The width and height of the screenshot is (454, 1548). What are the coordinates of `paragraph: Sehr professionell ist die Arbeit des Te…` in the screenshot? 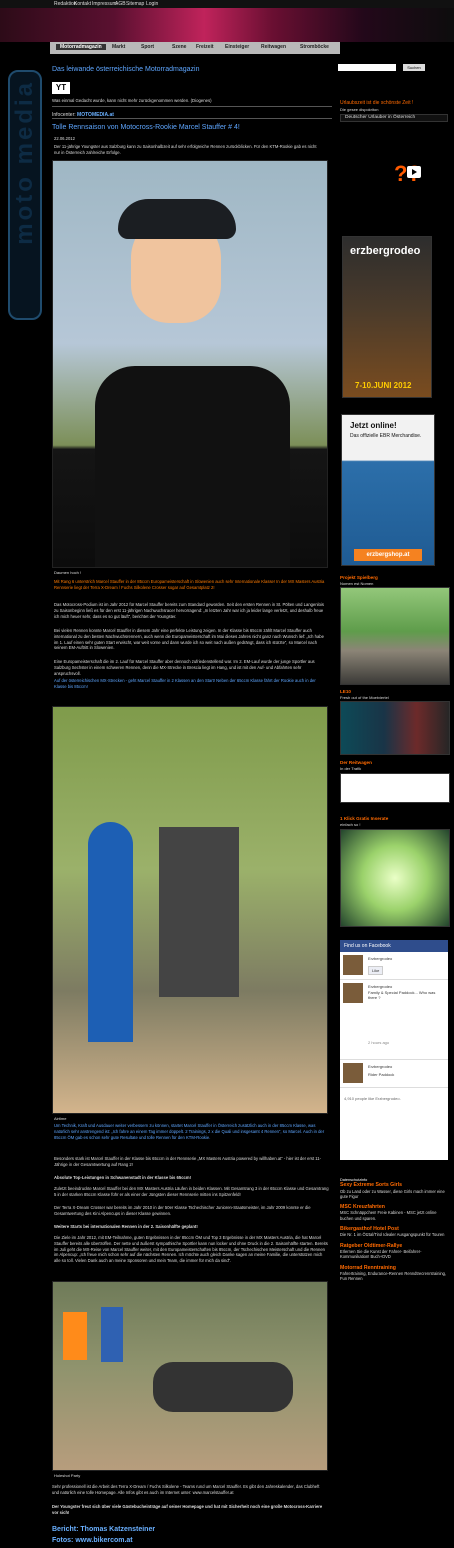 It's located at (186, 1489).